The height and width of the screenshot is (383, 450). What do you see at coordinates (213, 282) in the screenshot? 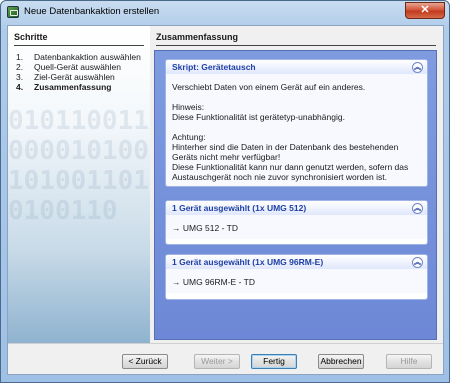
I see `device-entry: → UMG 96RM-E - TD` at bounding box center [213, 282].